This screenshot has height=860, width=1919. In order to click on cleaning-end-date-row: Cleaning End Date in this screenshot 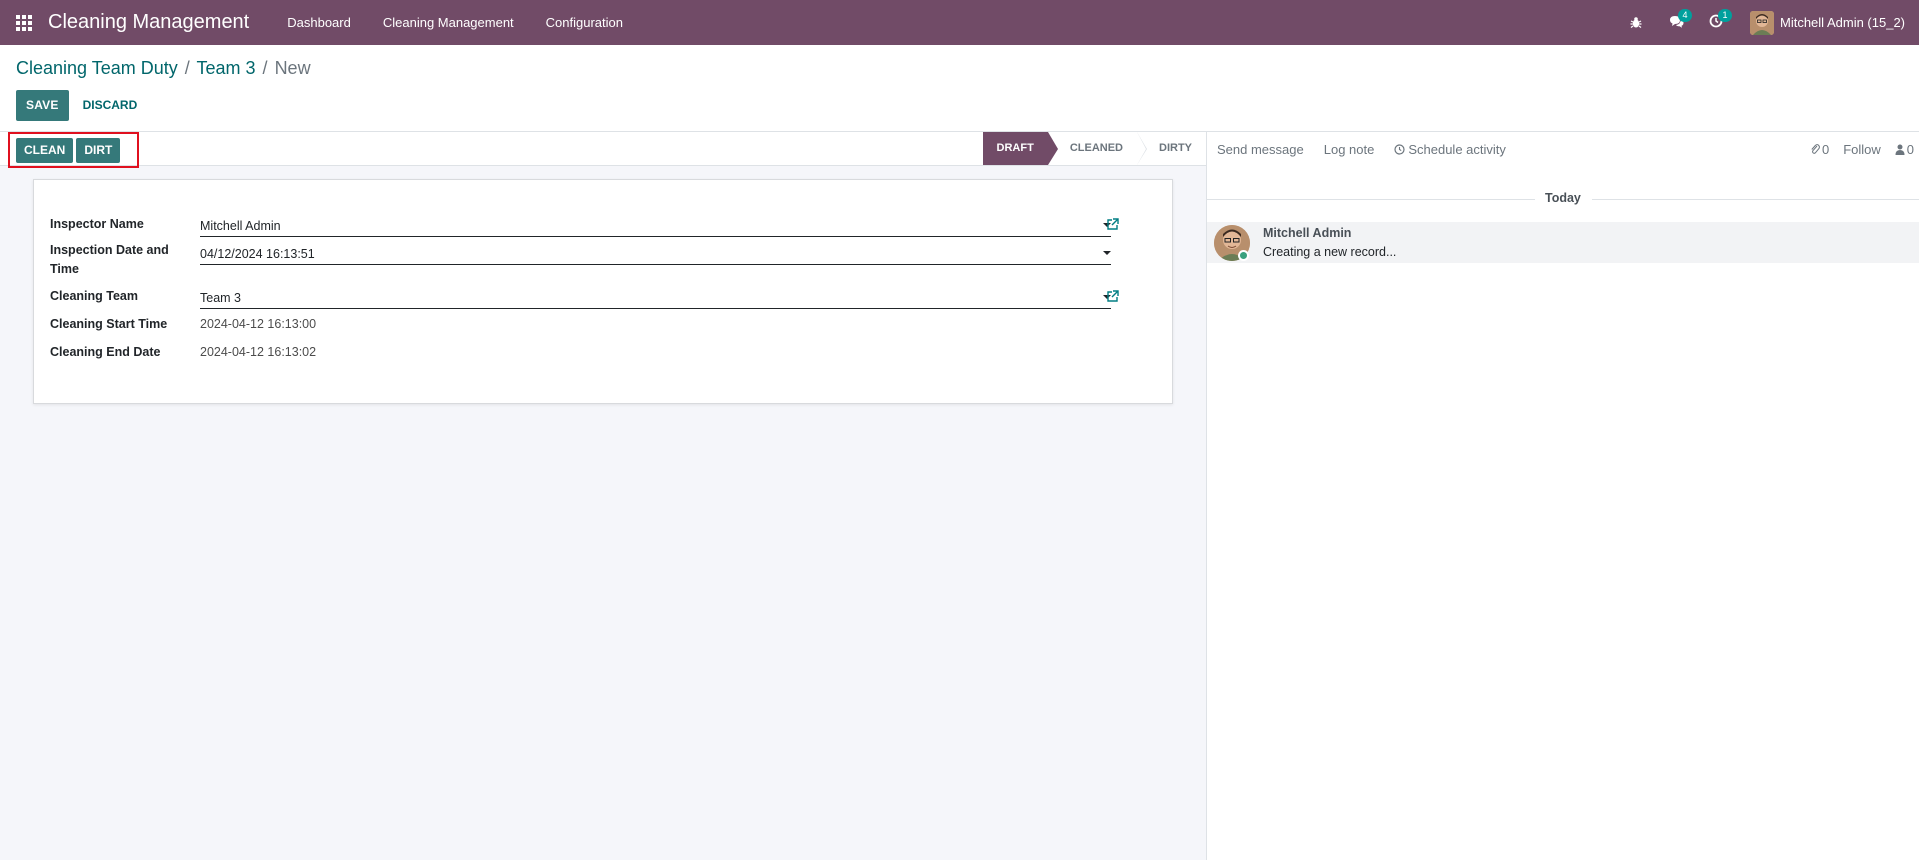, I will do `click(125, 352)`.